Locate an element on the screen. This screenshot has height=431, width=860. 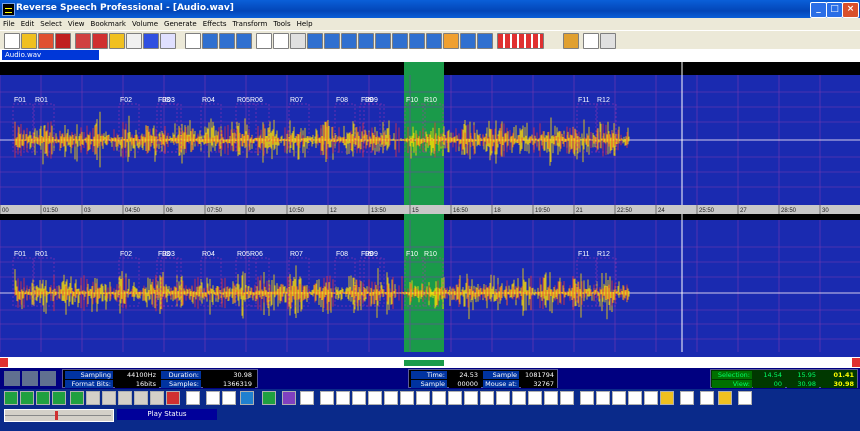
zoom-marker-icon is located at coordinates (519, 398).